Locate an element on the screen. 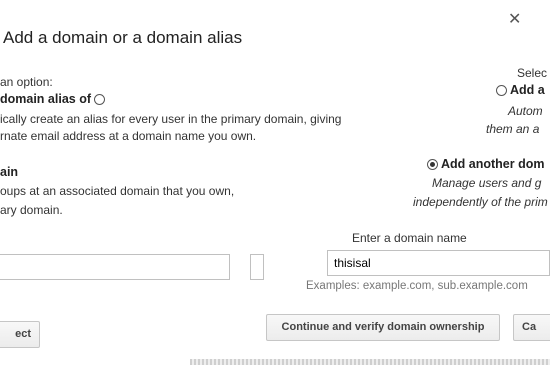 Image resolution: width=550 pixels, height=365 pixels. dialog-title: Add a domain or a domain alias is located at coordinates (123, 37).